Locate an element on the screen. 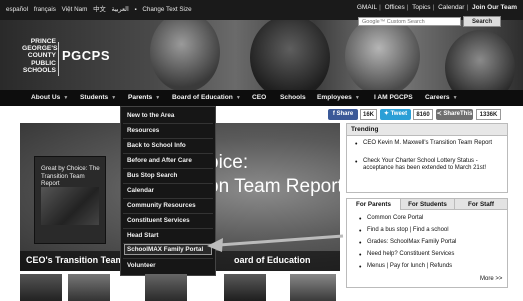  logo-divider is located at coordinates (58, 59).